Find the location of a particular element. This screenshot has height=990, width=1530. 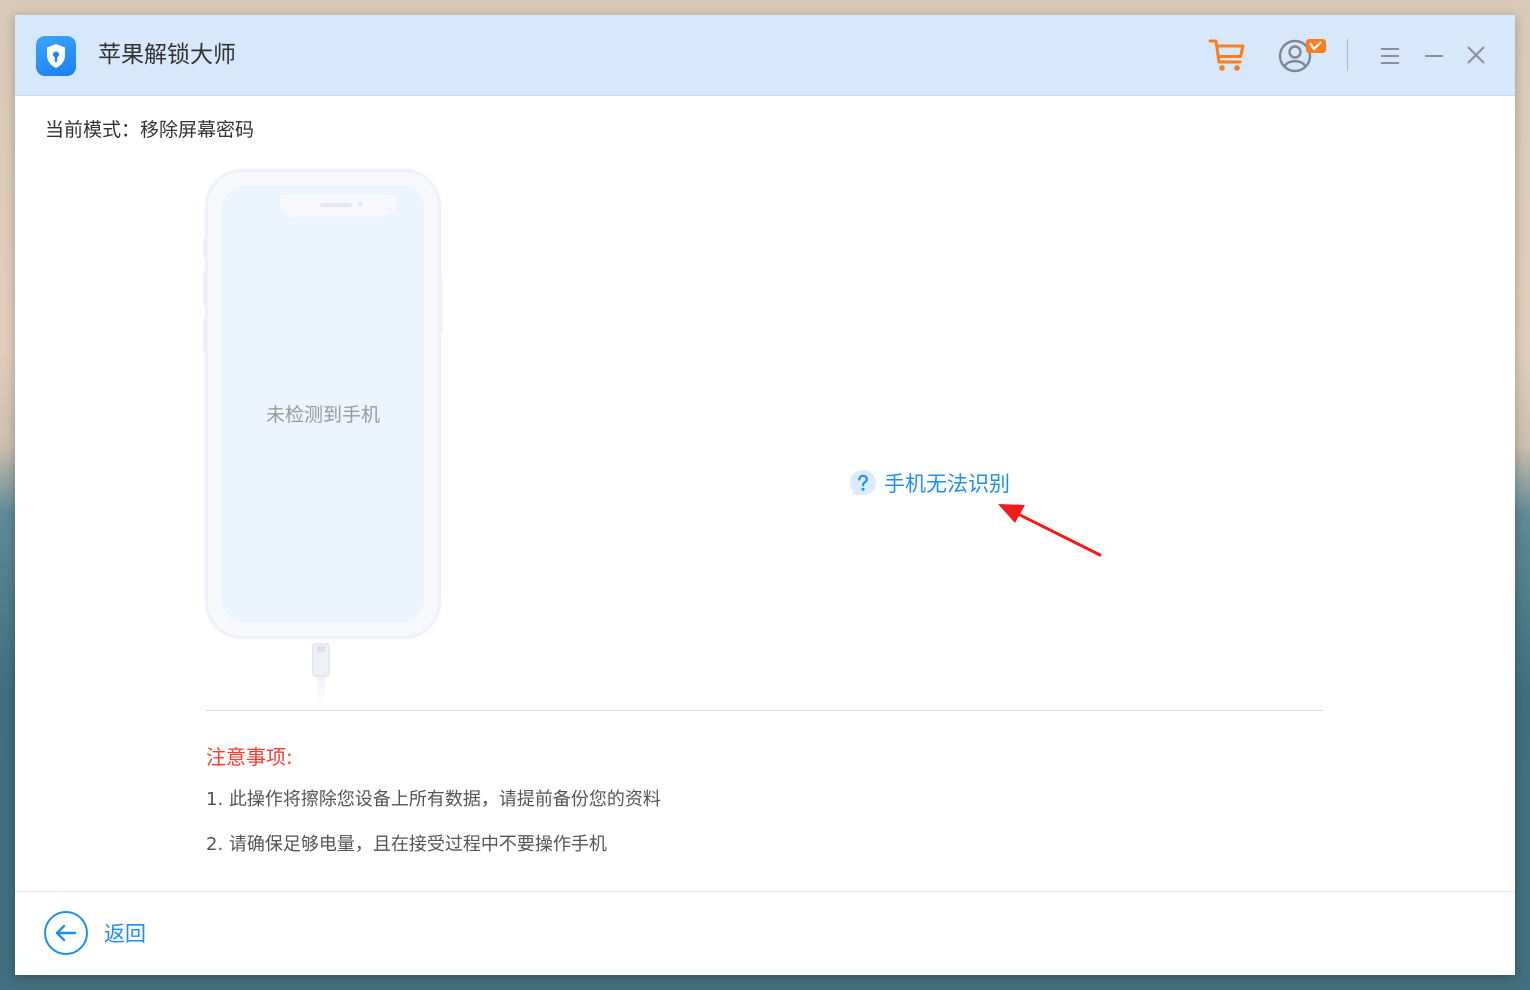

device-status-text: 未检测到手机 is located at coordinates (322, 415).